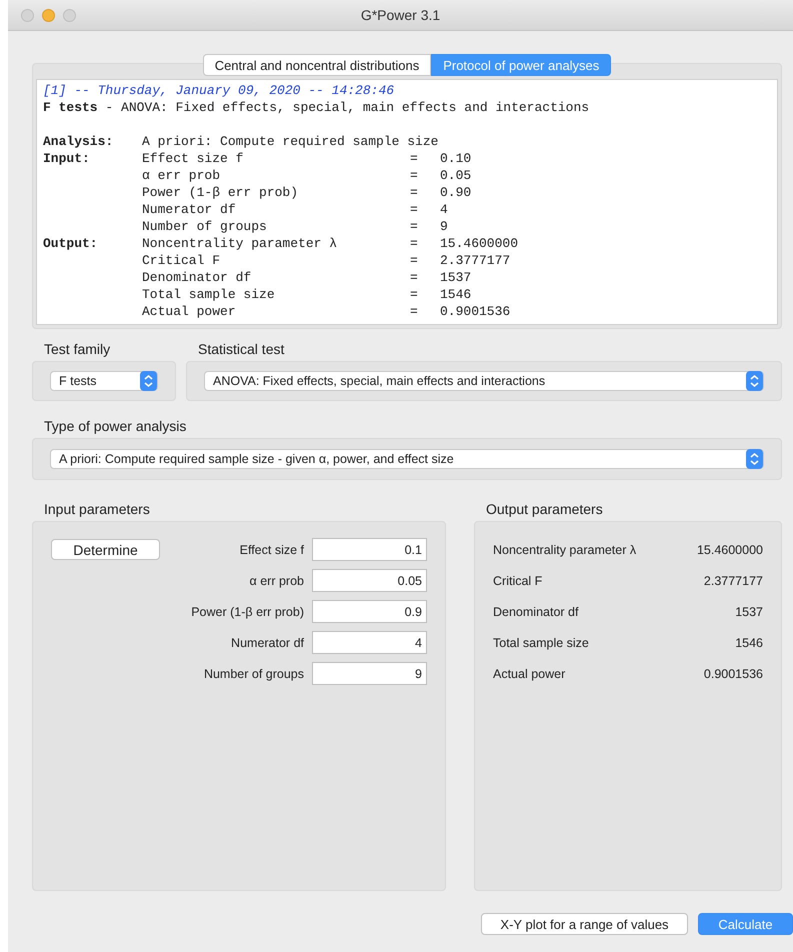 This screenshot has height=952, width=793. What do you see at coordinates (27, 15) in the screenshot?
I see `close-icon` at bounding box center [27, 15].